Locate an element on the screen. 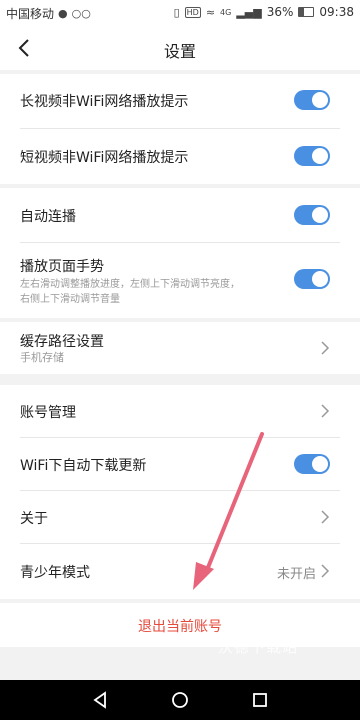  nav-recents-button is located at coordinates (260, 700).